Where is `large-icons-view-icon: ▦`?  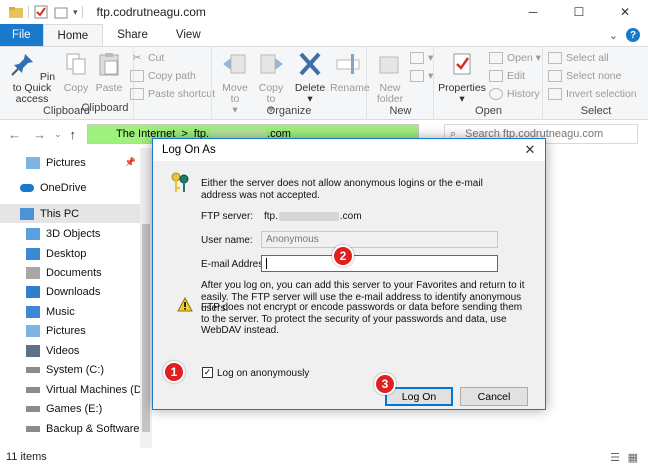
large-icons-view-icon: ▦ is located at coordinates (633, 457).